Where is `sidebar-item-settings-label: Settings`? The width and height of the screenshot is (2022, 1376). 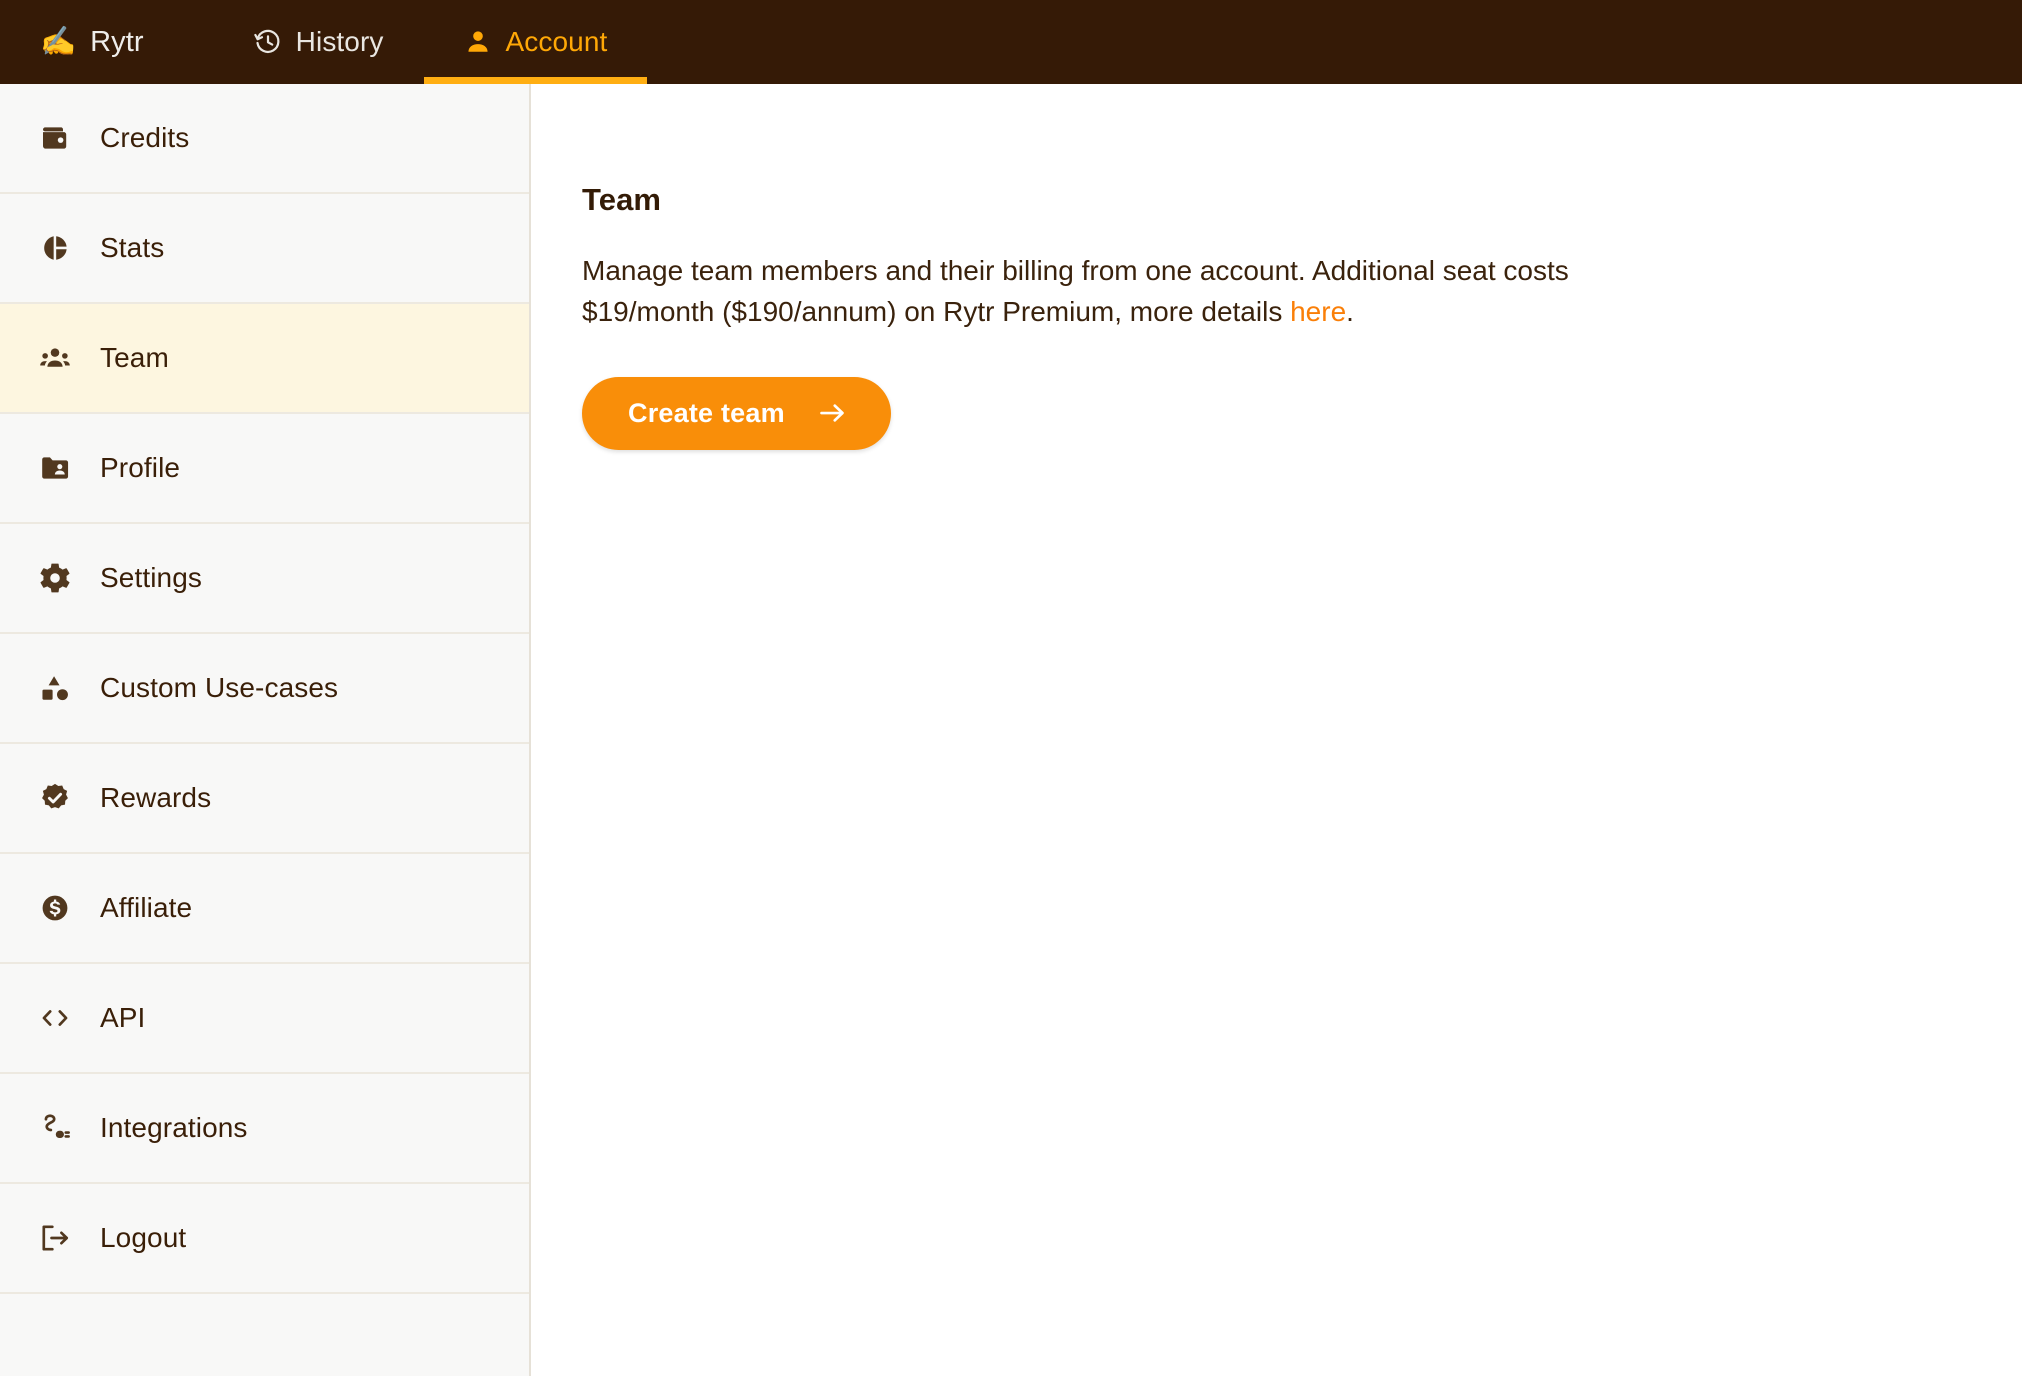
sidebar-item-settings-label: Settings is located at coordinates (151, 577).